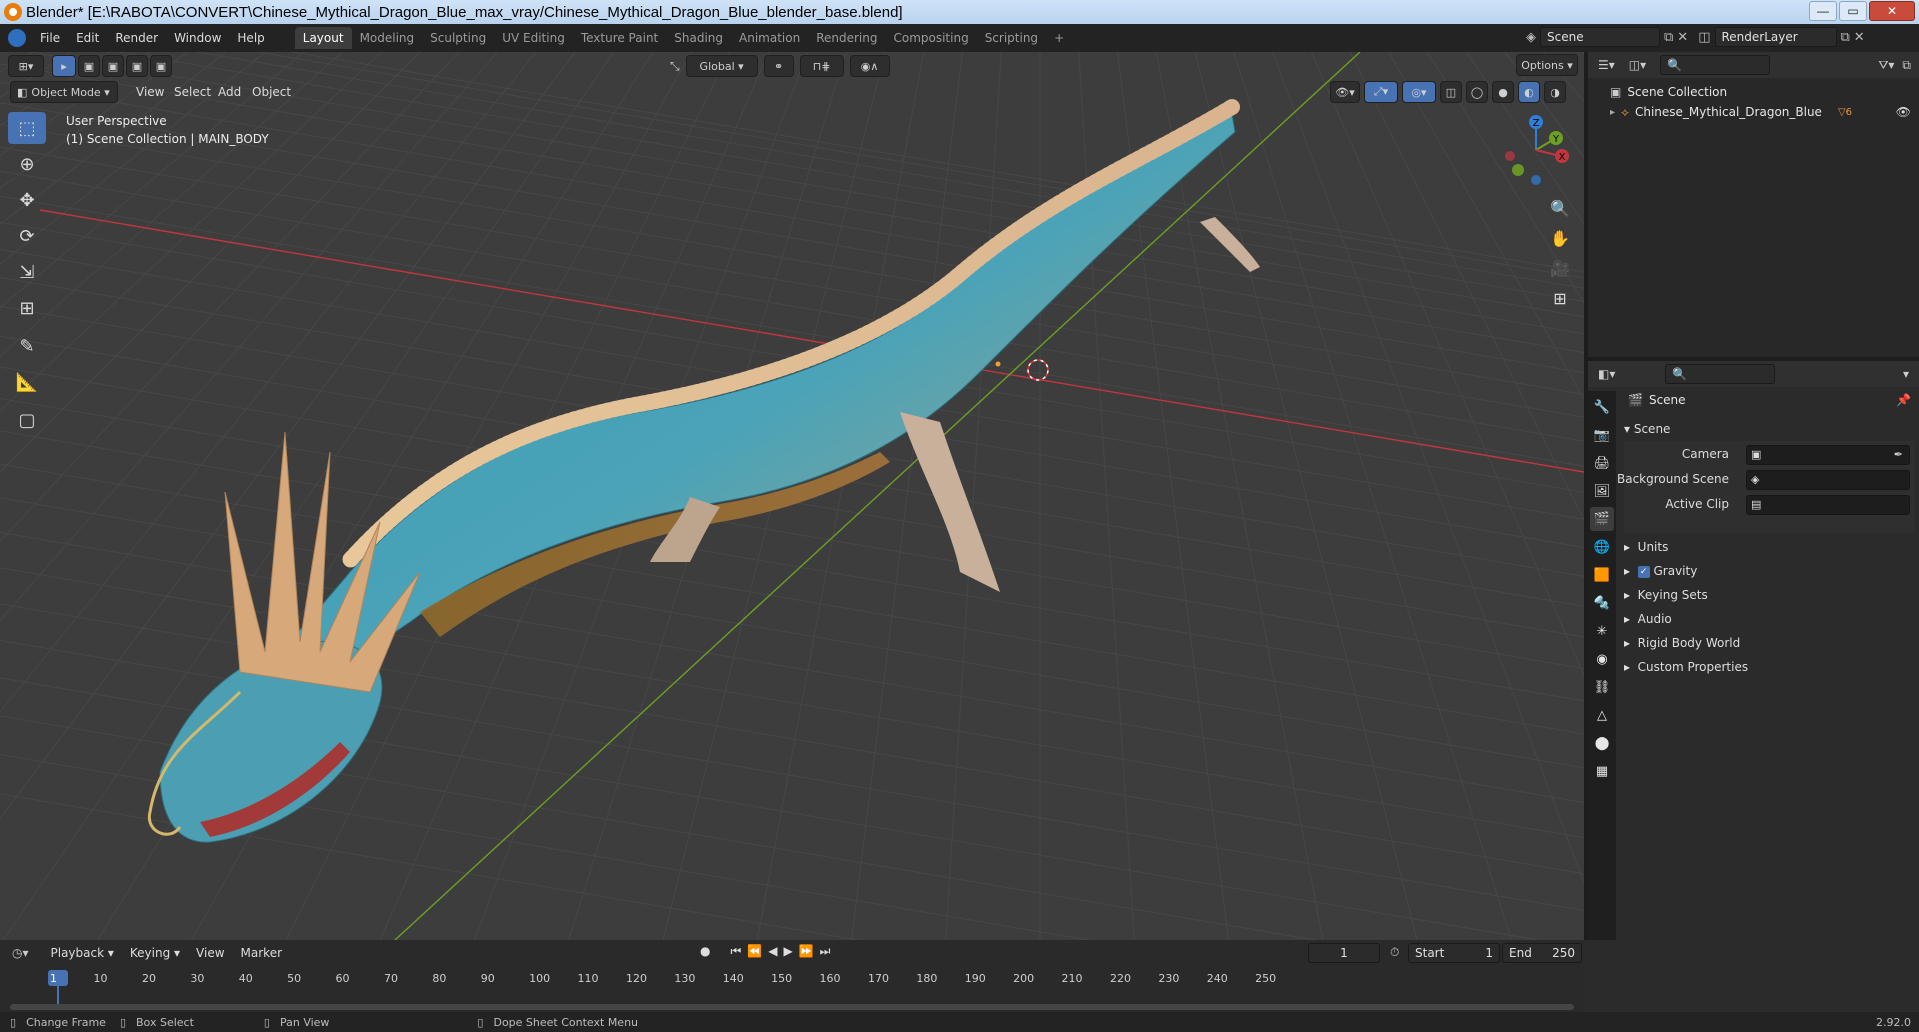 The height and width of the screenshot is (1032, 1919). I want to click on render-tab-icon: 📷, so click(1602, 435).